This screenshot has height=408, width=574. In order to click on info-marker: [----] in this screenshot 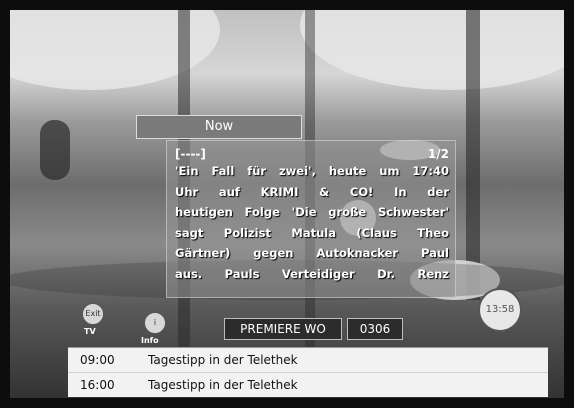, I will do `click(190, 154)`.